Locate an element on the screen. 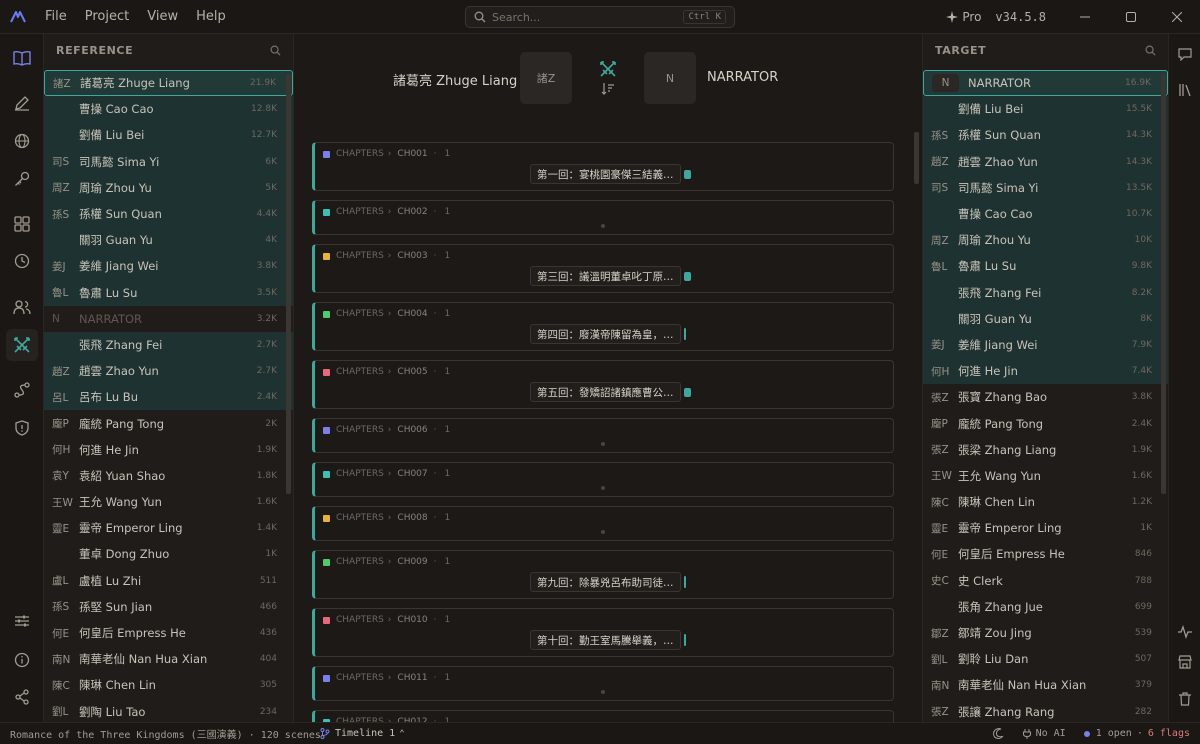 The width and height of the screenshot is (1200, 744). list-item: 孫S 孫權 Sun Quan 4.4K is located at coordinates (168, 214).